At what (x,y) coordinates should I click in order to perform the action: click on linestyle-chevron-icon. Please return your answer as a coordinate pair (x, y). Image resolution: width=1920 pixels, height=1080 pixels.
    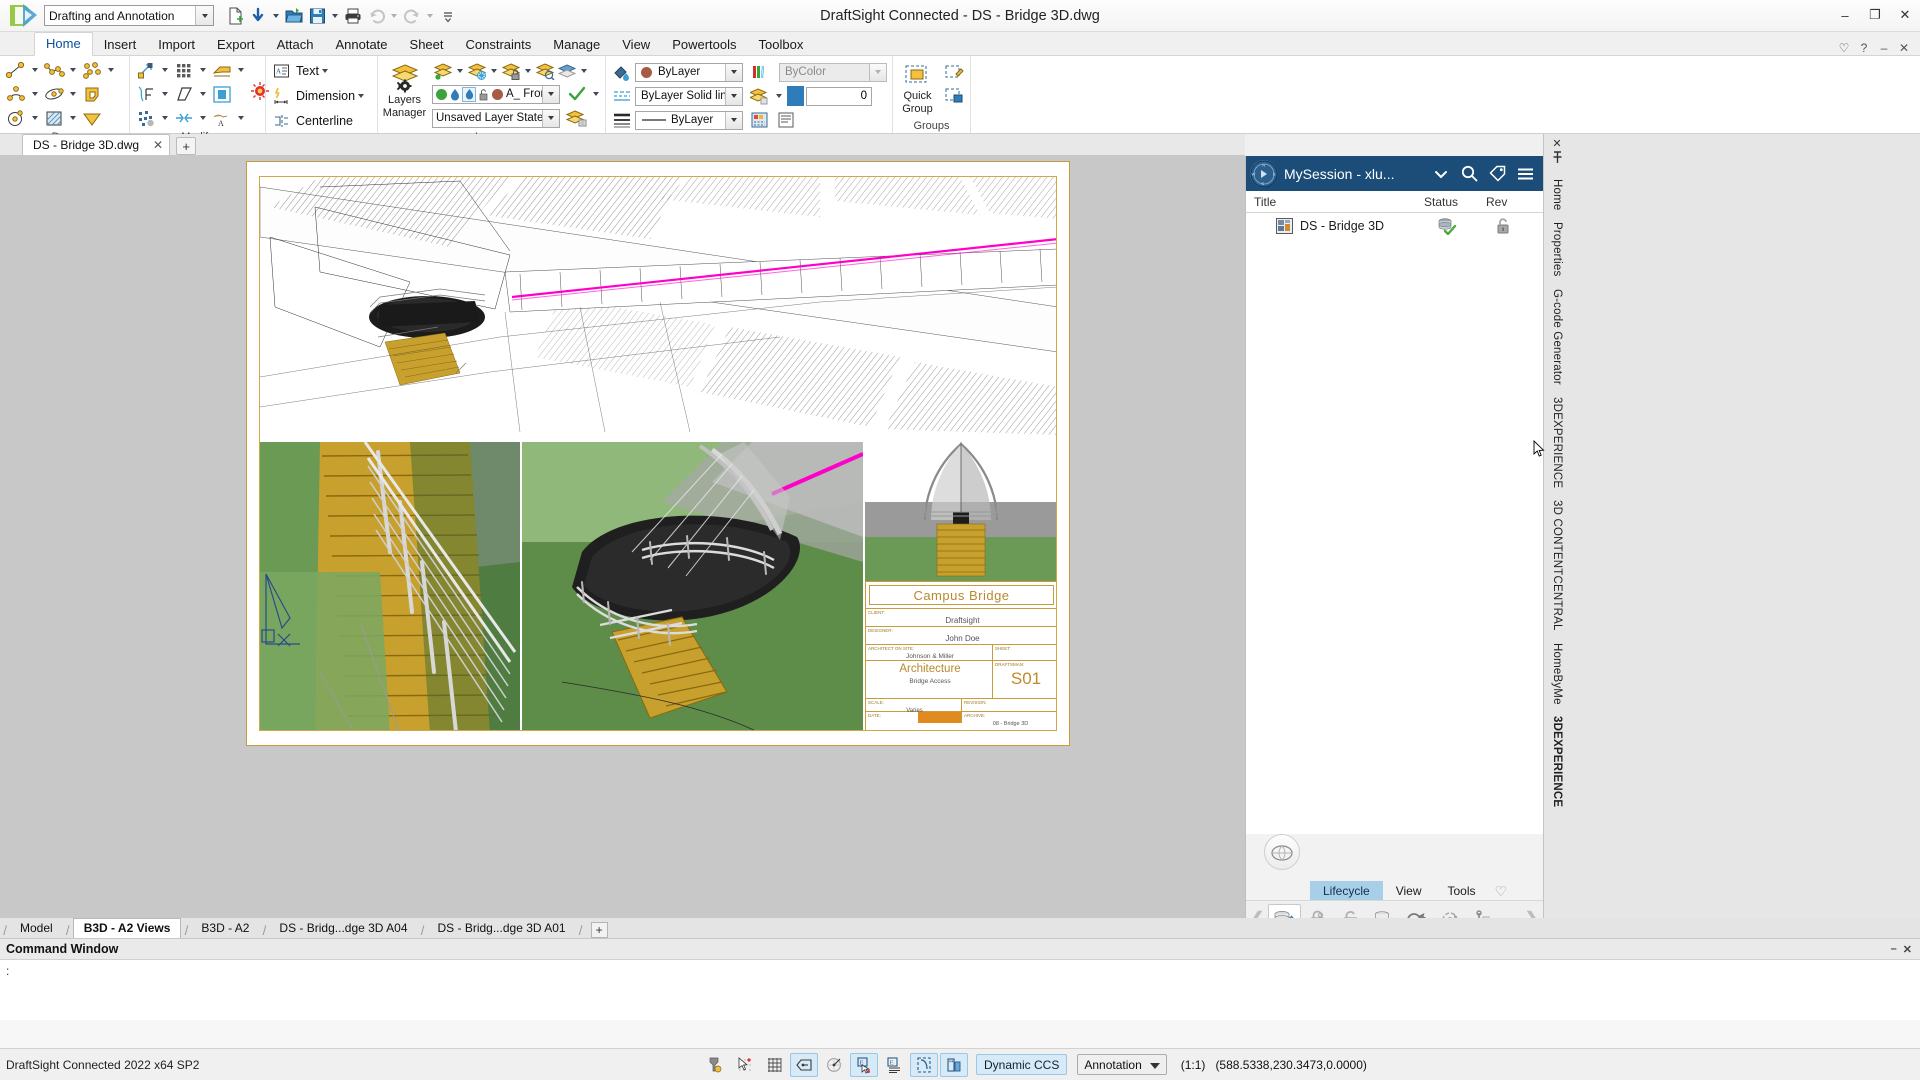
    Looking at the image, I should click on (733, 96).